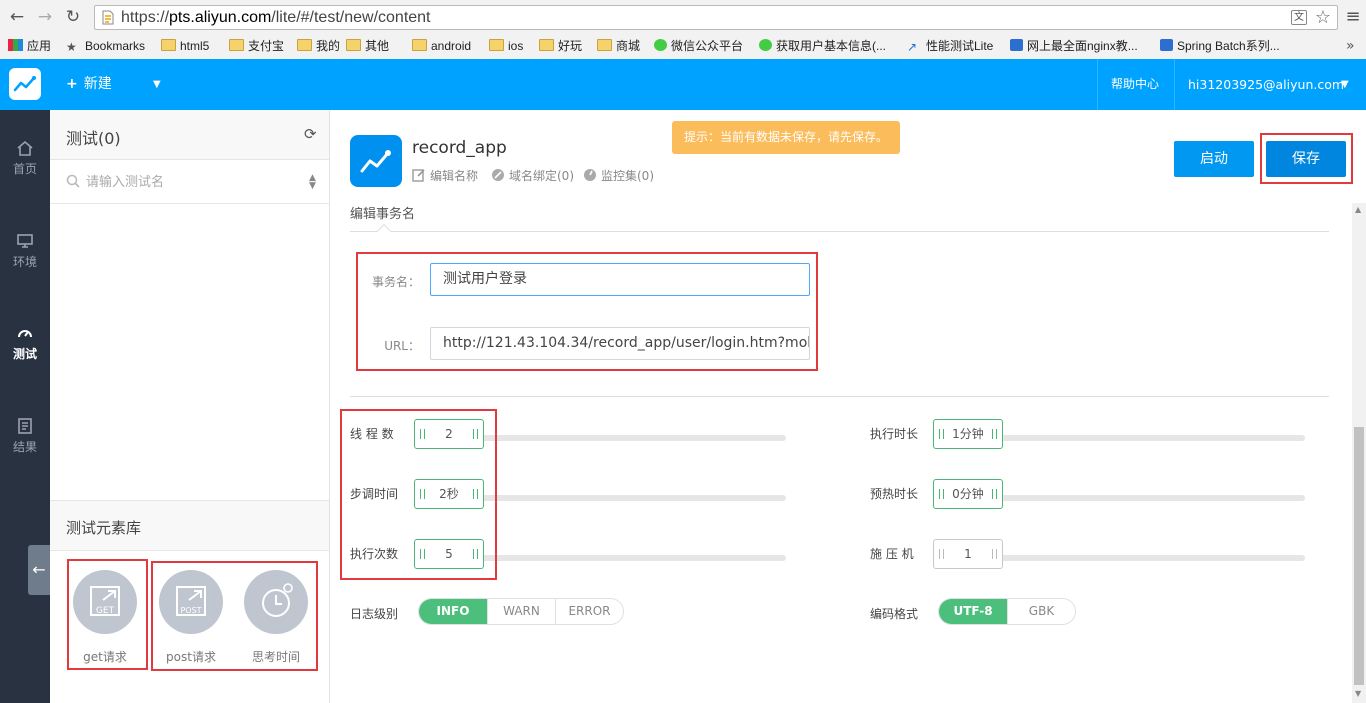 Image resolution: width=1366 pixels, height=703 pixels. What do you see at coordinates (633, 438) in the screenshot?
I see `thread-count-slider` at bounding box center [633, 438].